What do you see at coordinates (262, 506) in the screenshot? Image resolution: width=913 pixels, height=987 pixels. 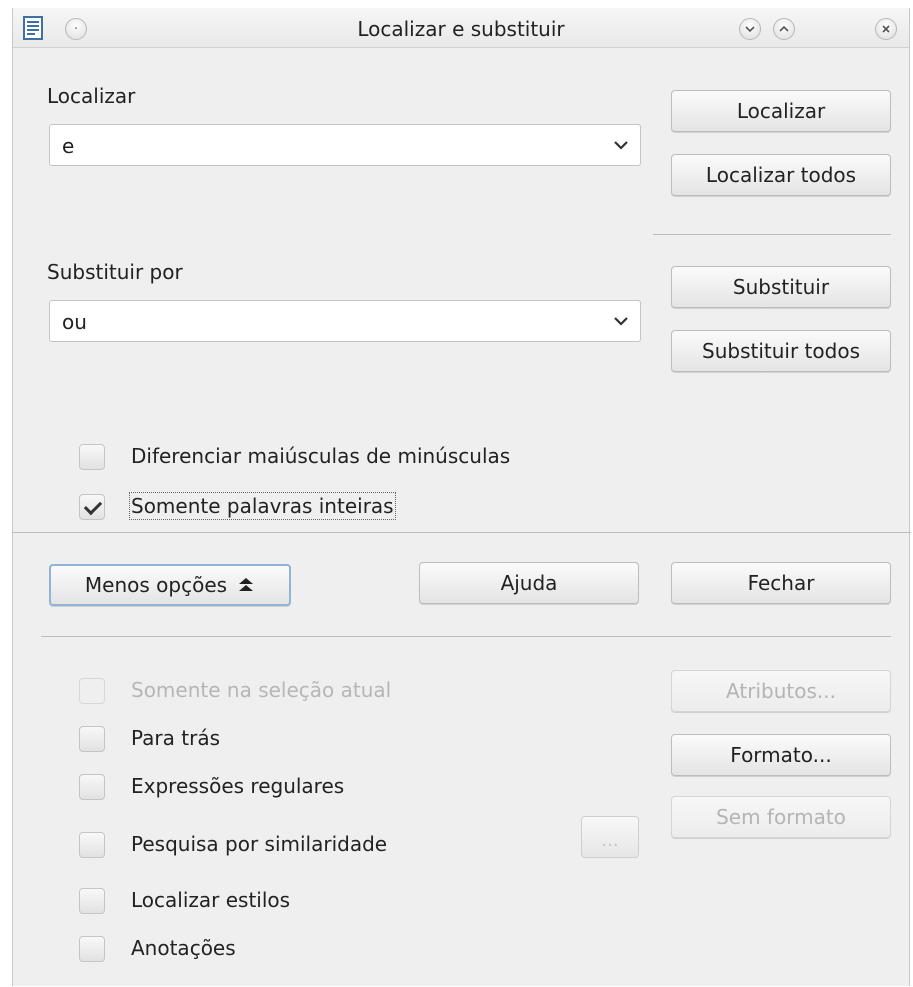 I see `whole-words-label: Somente palavras inteiras` at bounding box center [262, 506].